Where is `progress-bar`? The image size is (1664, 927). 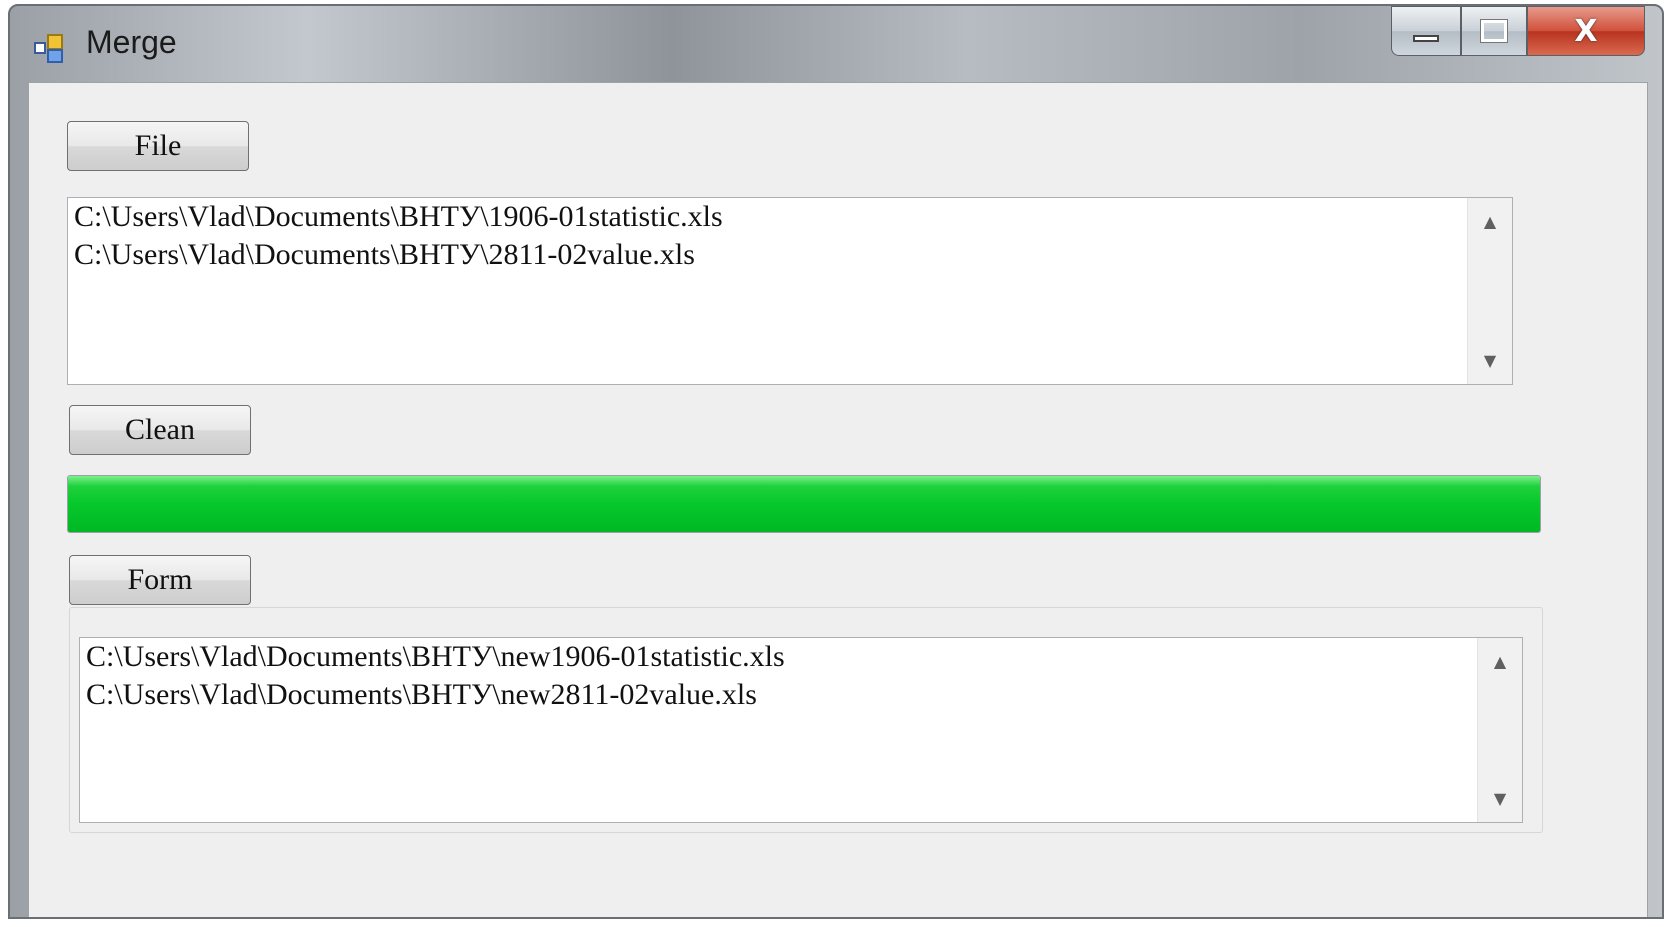 progress-bar is located at coordinates (804, 504).